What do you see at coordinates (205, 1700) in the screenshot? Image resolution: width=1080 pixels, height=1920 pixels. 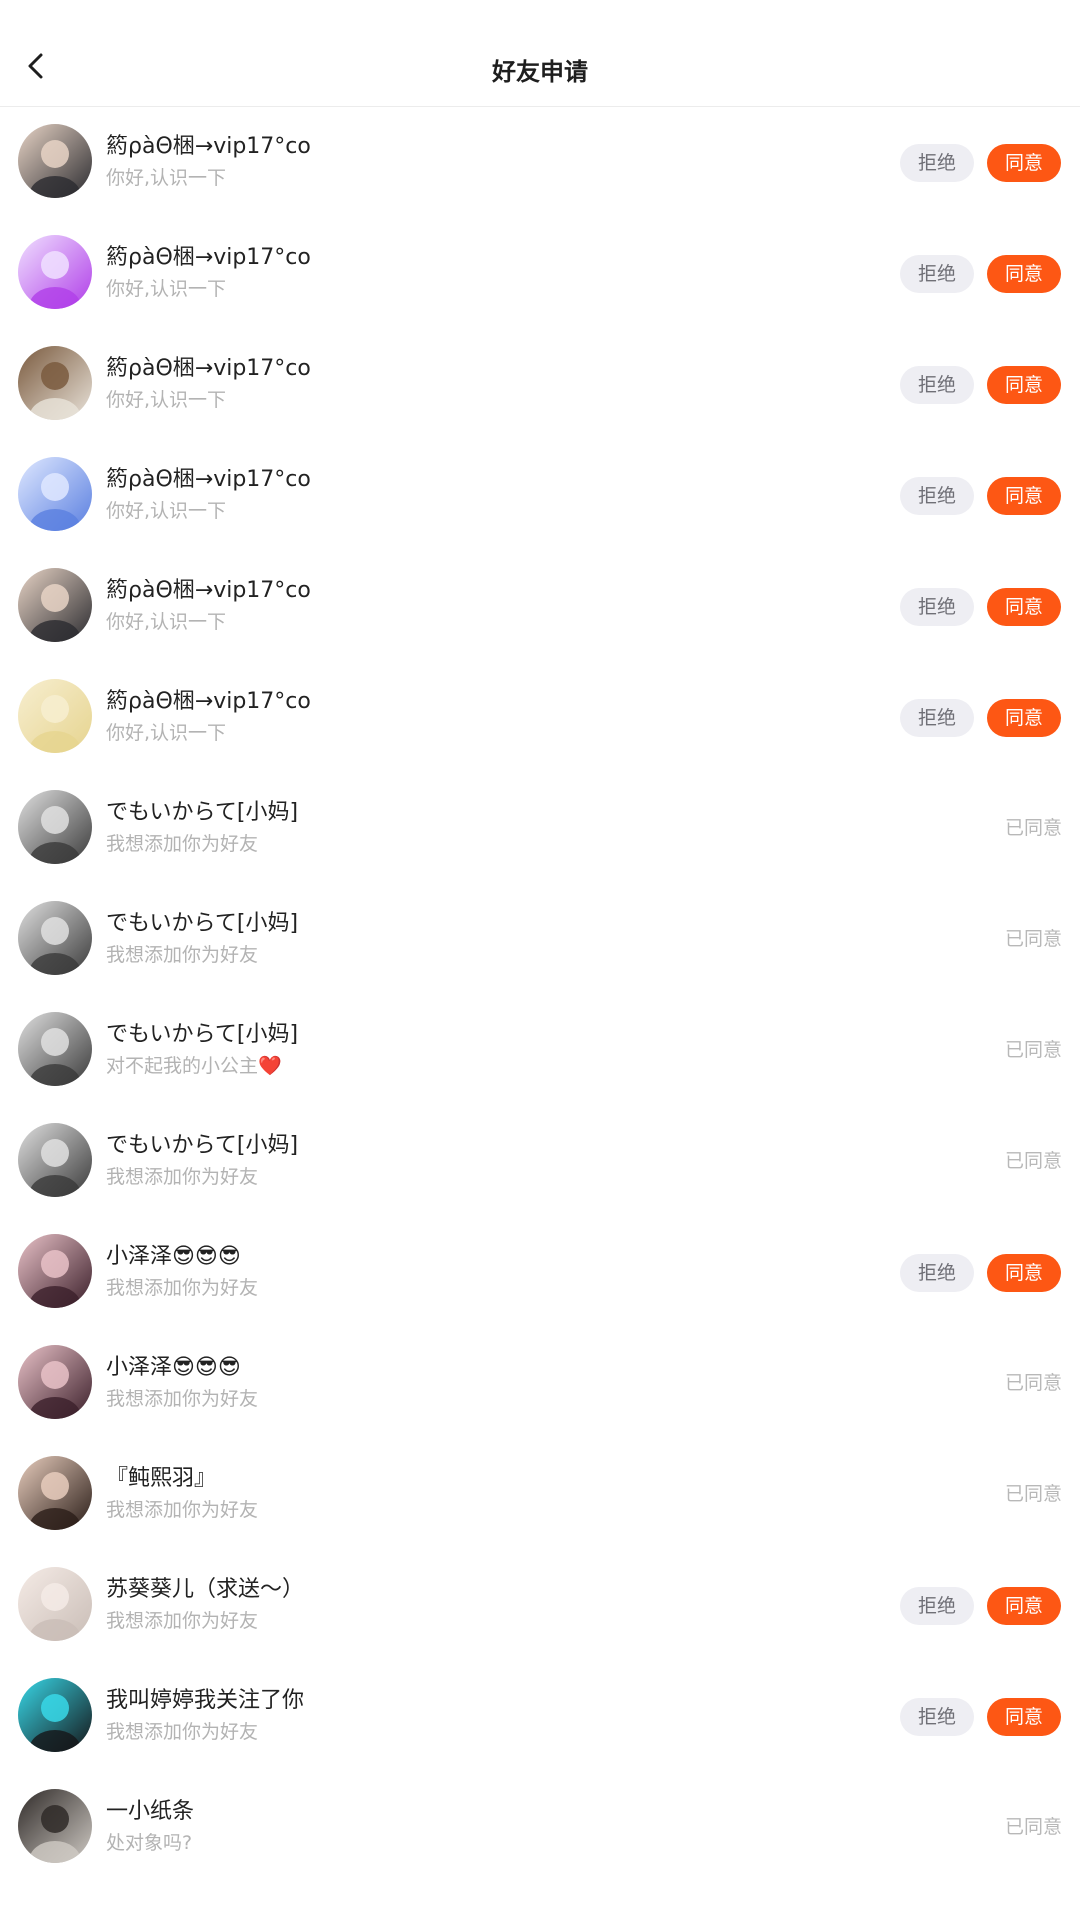 I see `requester-name: 我叫婷婷我关注了你` at bounding box center [205, 1700].